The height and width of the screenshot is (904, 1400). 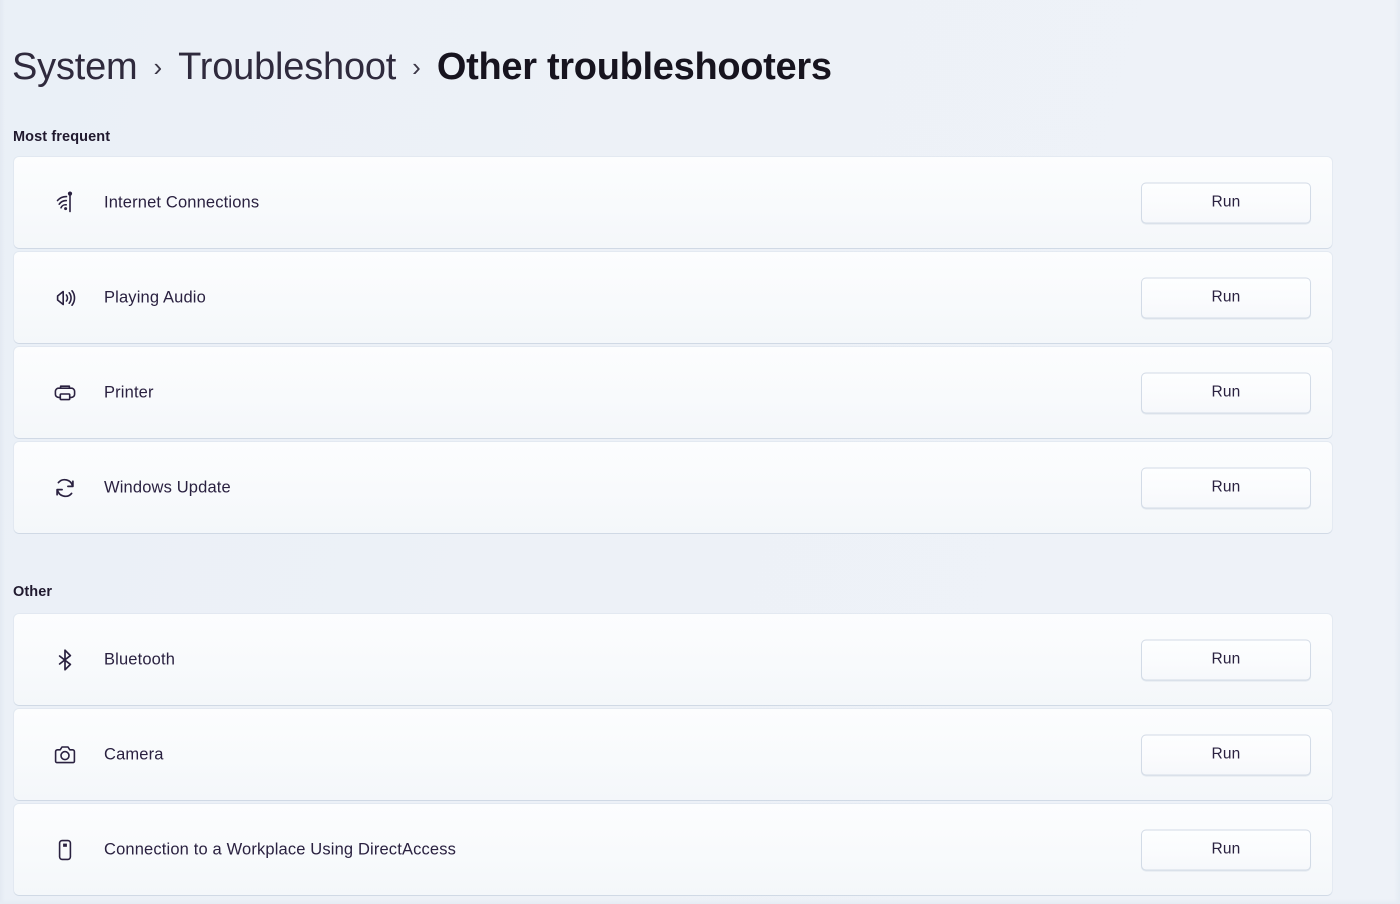 What do you see at coordinates (62, 137) in the screenshot?
I see `section-header-most-frequent: Most frequent` at bounding box center [62, 137].